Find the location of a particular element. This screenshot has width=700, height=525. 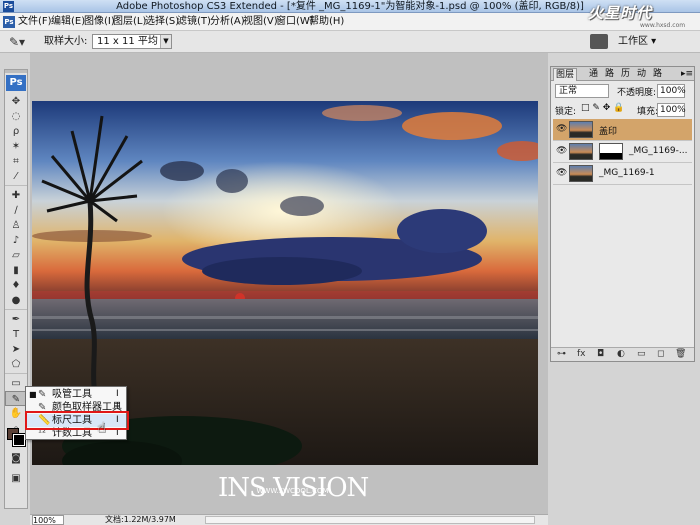

menu-layer: 图层(L) is located at coordinates (129, 22).